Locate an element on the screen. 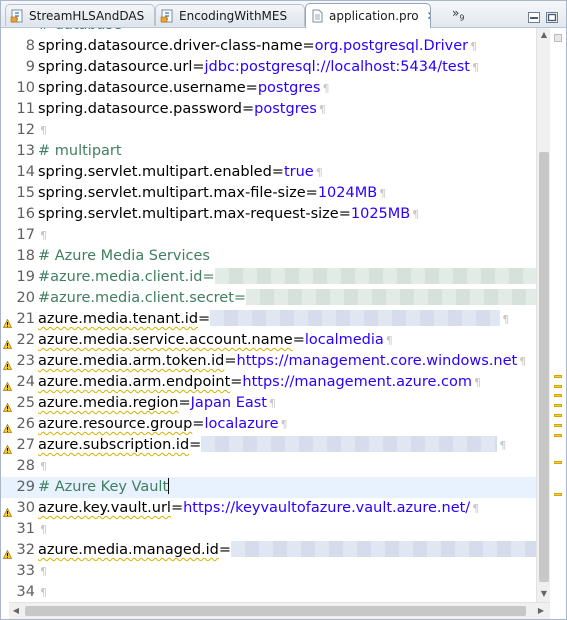 The width and height of the screenshot is (567, 620). line-content: #azure.media.client.id= is located at coordinates (291, 277).